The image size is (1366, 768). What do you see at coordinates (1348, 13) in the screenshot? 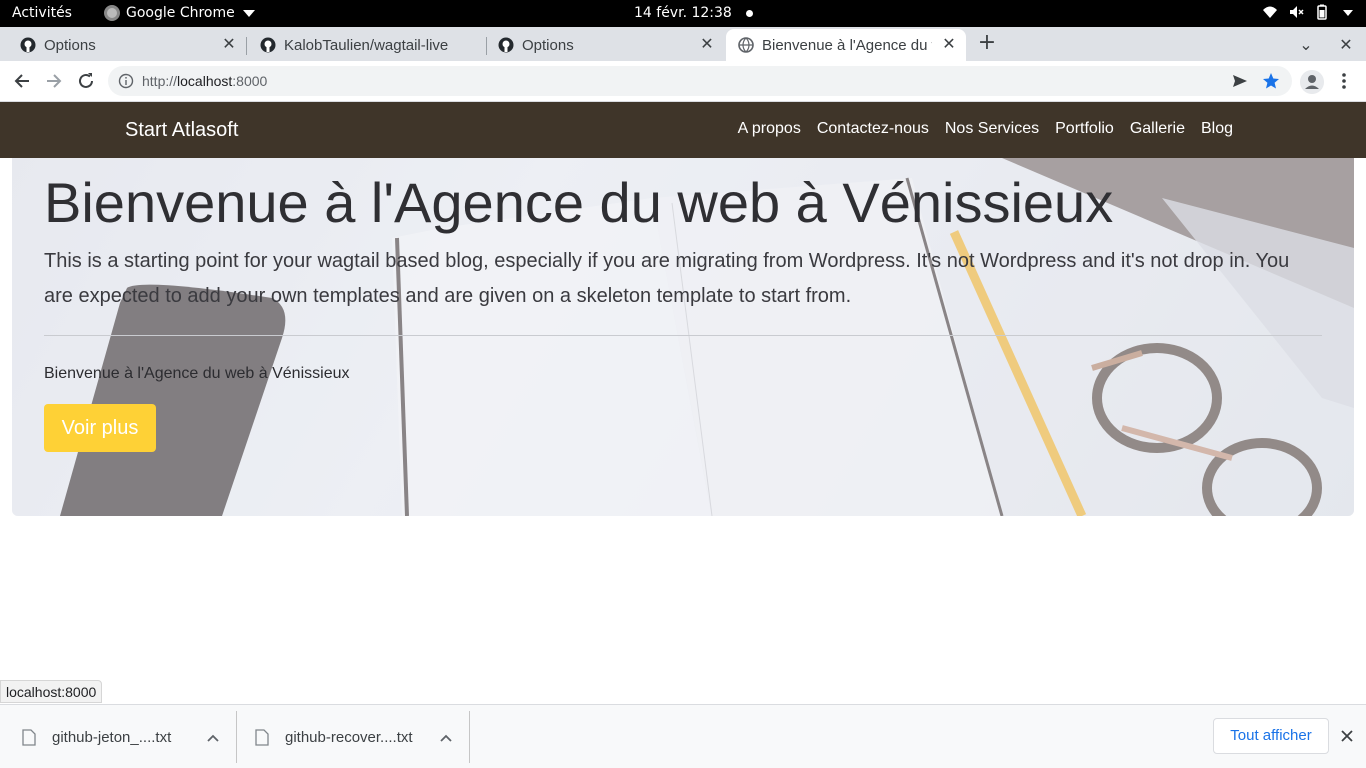
I see `system-menu-caret-icon` at bounding box center [1348, 13].